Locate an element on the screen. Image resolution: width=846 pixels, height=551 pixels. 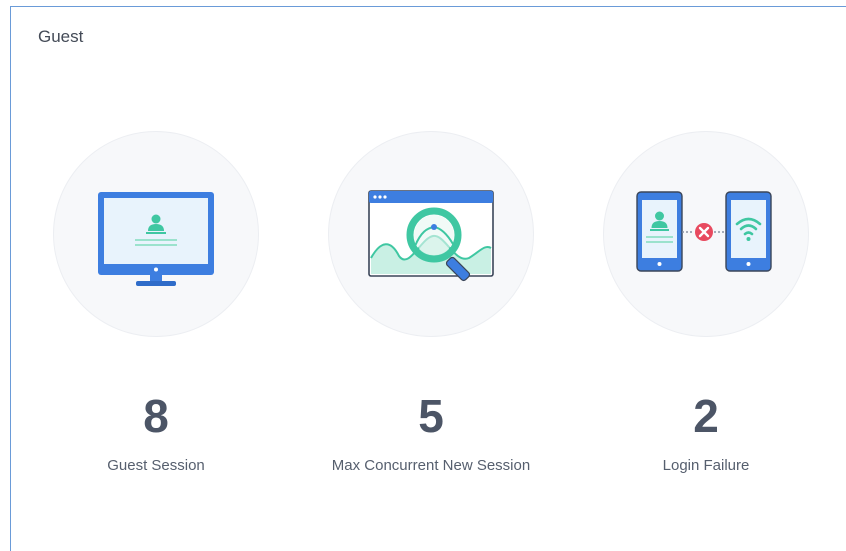
login-failure-label: Login Failure is located at coordinates (706, 465).